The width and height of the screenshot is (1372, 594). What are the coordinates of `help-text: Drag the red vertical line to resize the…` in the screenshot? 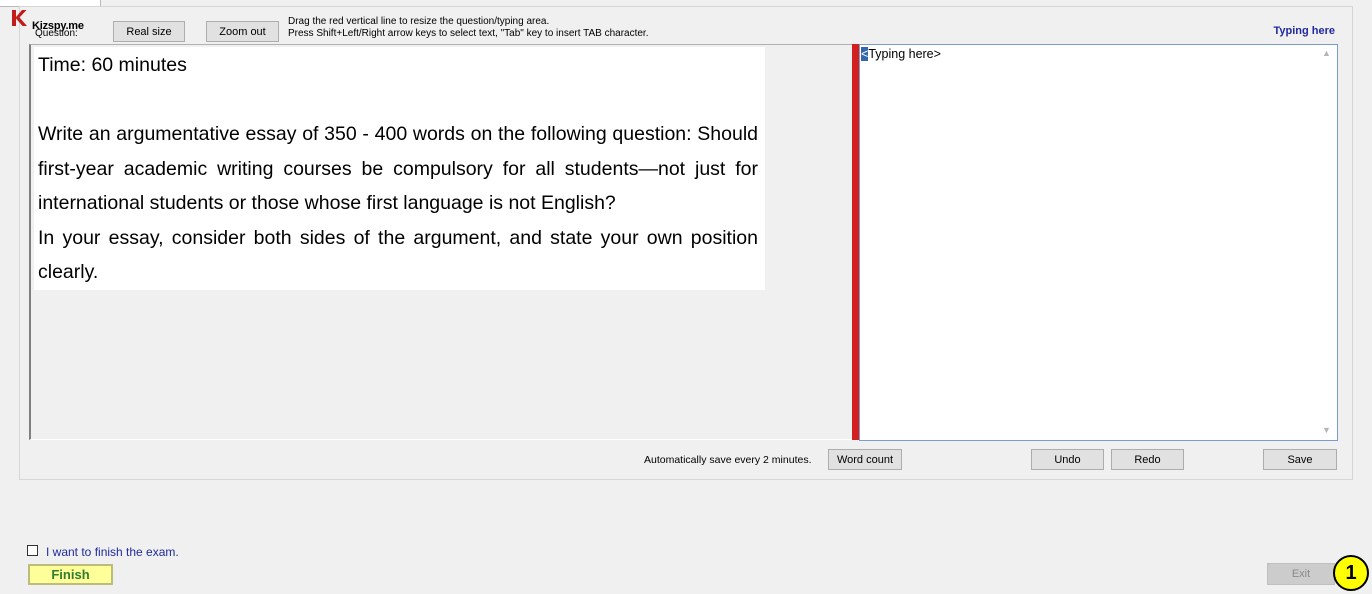 It's located at (468, 28).